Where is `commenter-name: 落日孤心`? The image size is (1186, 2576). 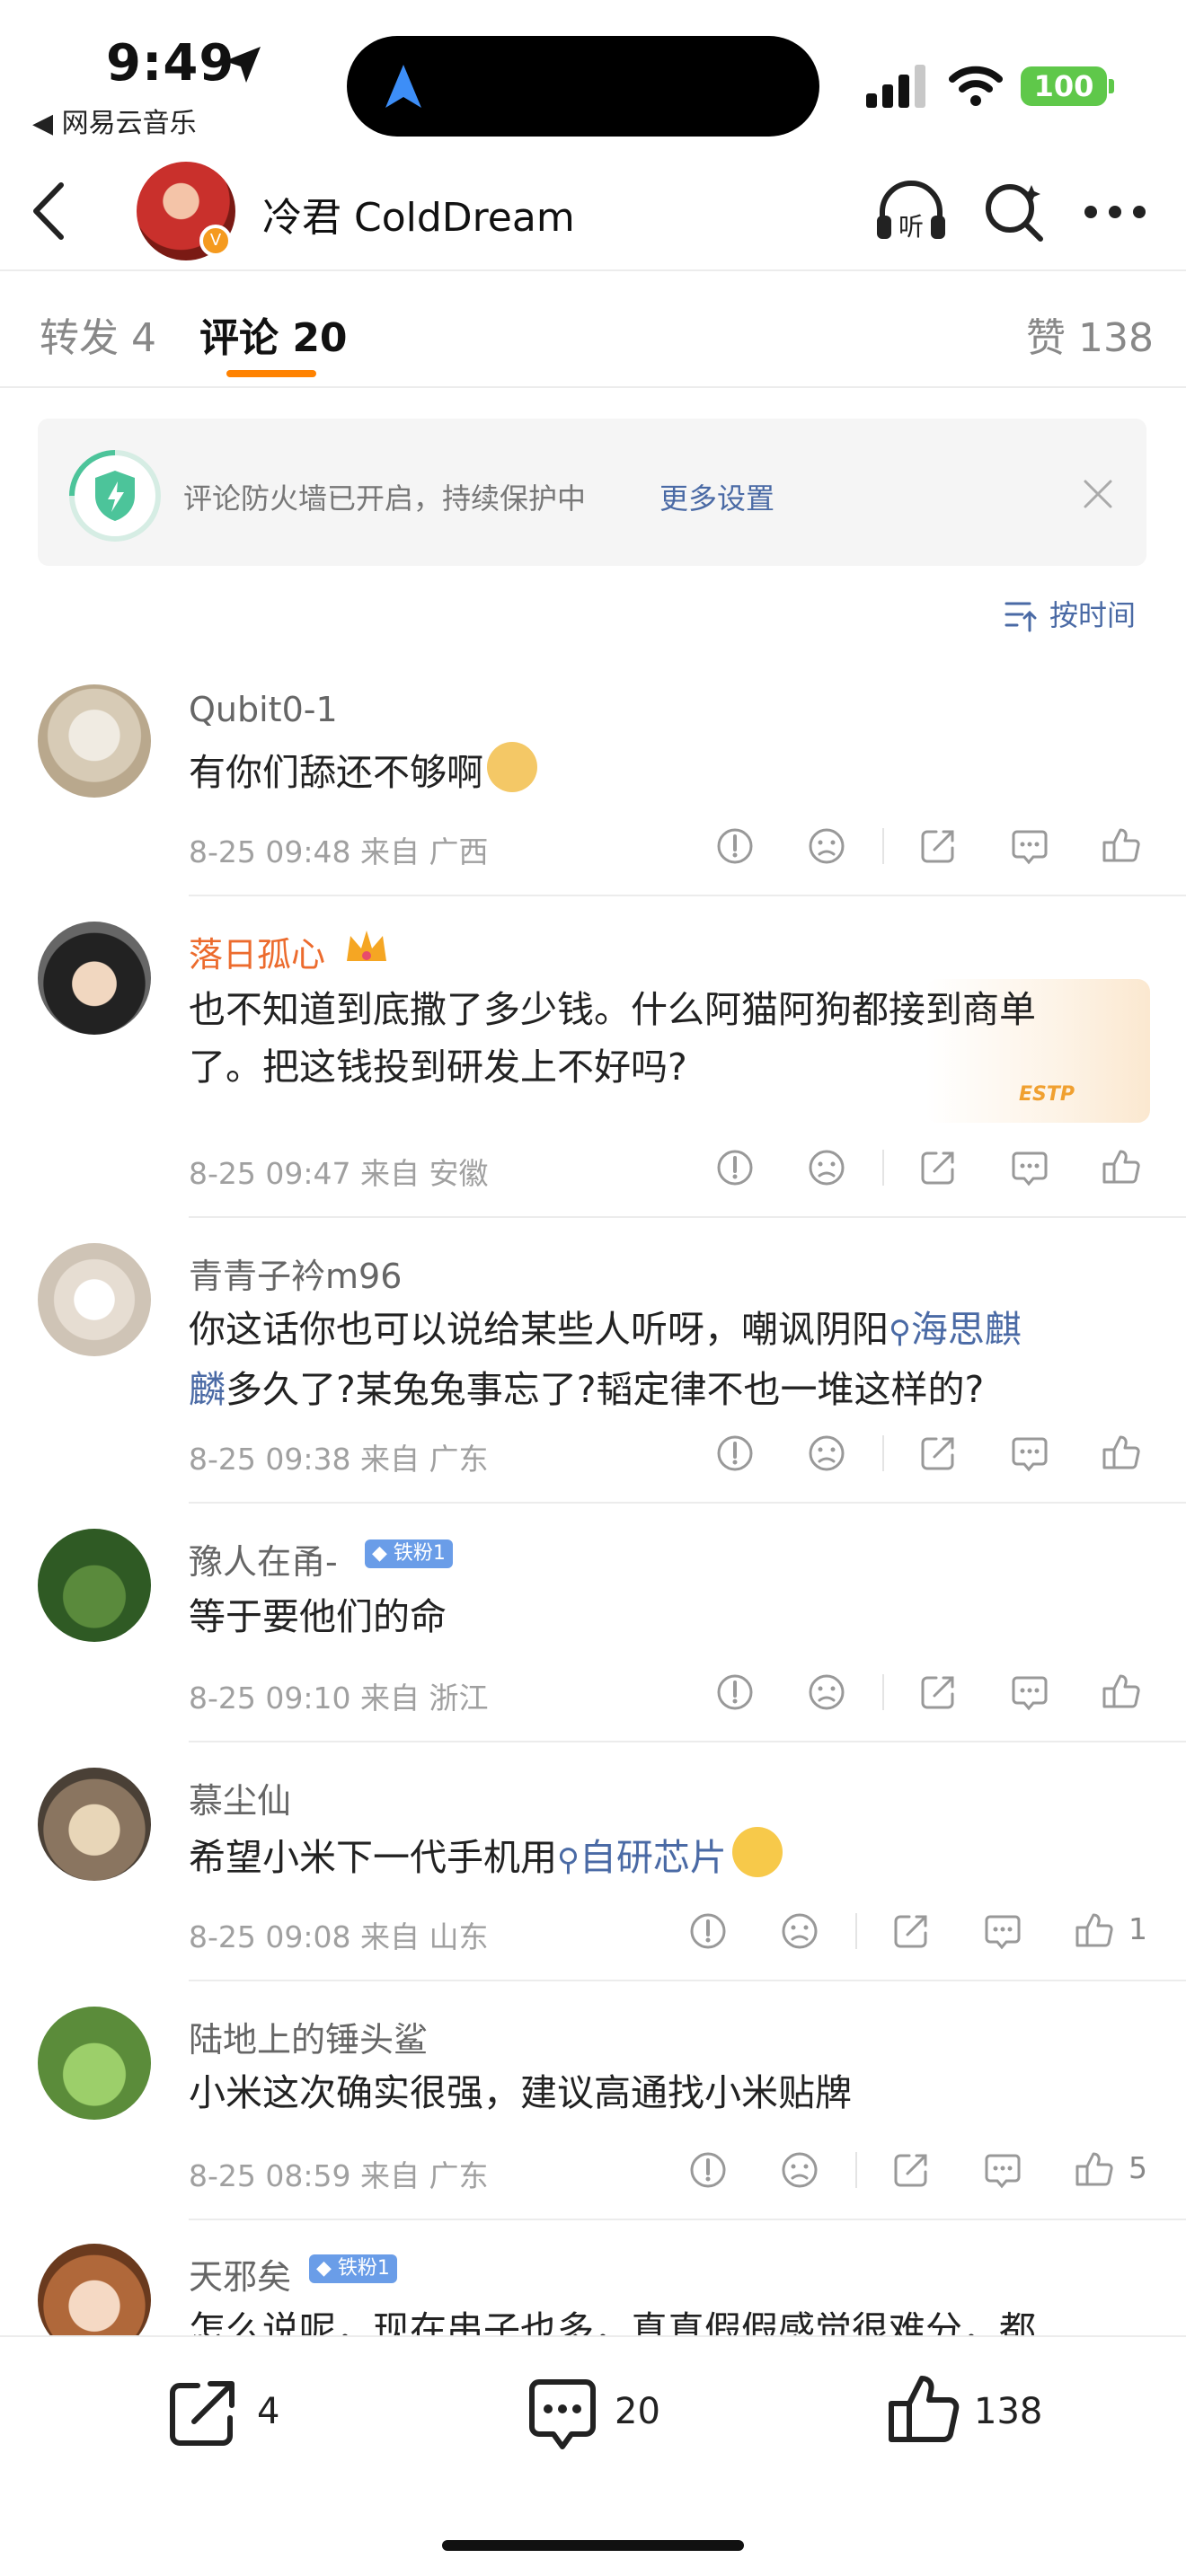 commenter-name: 落日孤心 is located at coordinates (257, 951).